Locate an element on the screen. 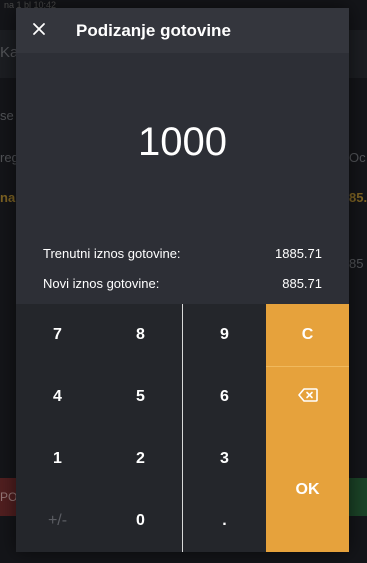  key-4: 4 is located at coordinates (57, 397).